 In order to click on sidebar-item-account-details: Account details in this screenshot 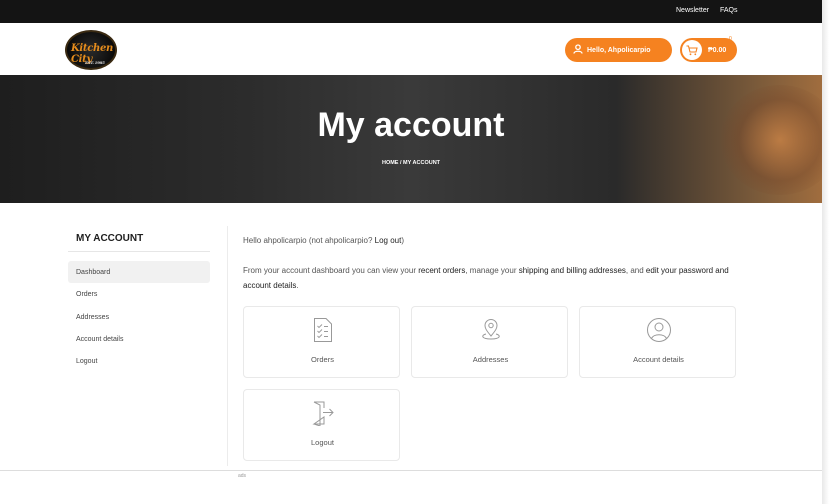, I will do `click(139, 339)`.